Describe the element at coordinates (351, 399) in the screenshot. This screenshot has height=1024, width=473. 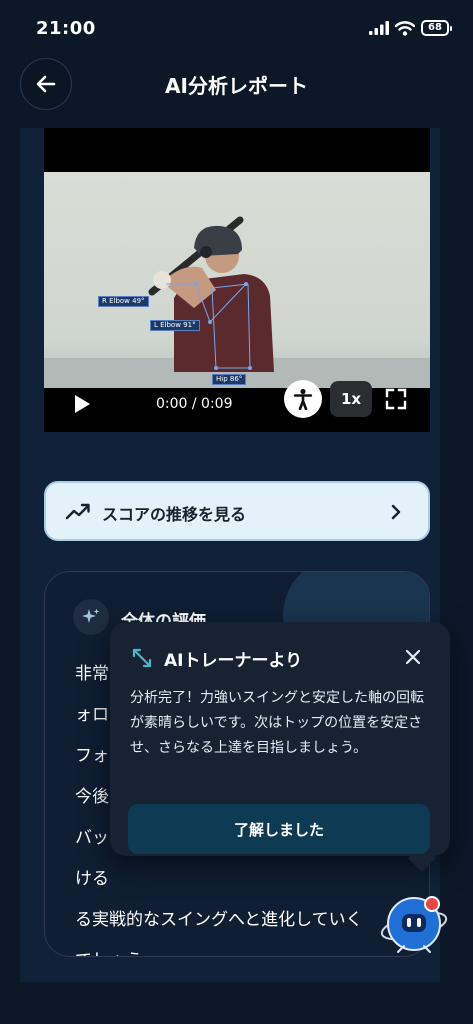
I see `playback-speed-button: 1x` at that location.